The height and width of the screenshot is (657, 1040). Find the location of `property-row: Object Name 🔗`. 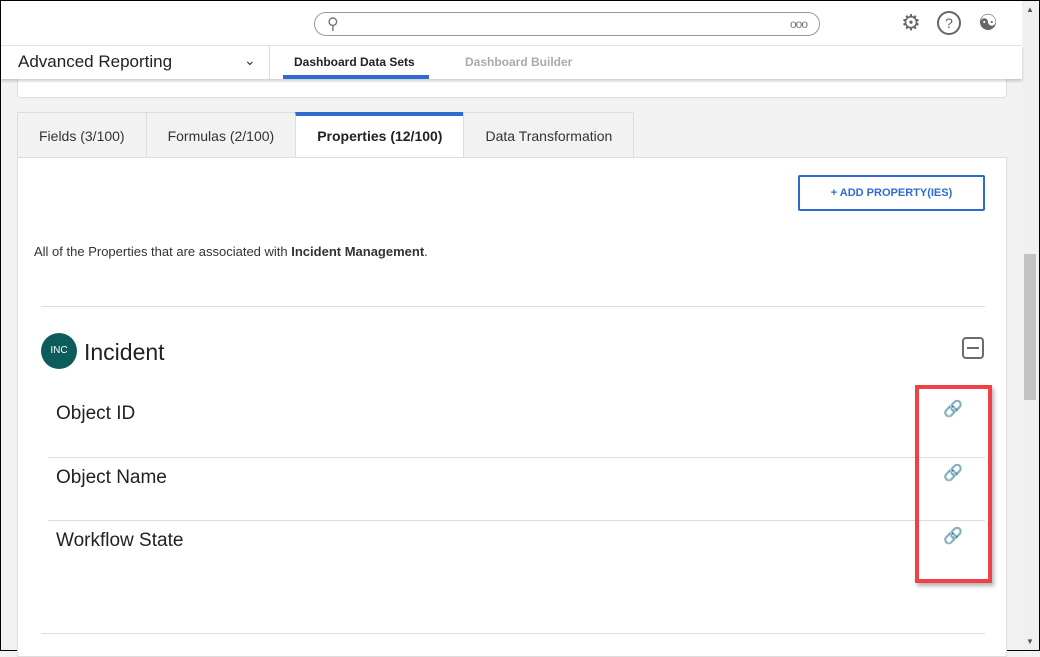

property-row: Object Name 🔗 is located at coordinates (516, 479).